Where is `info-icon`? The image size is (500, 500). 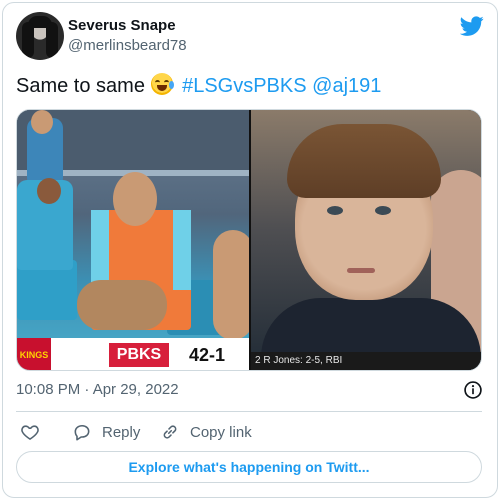 info-icon is located at coordinates (473, 390).